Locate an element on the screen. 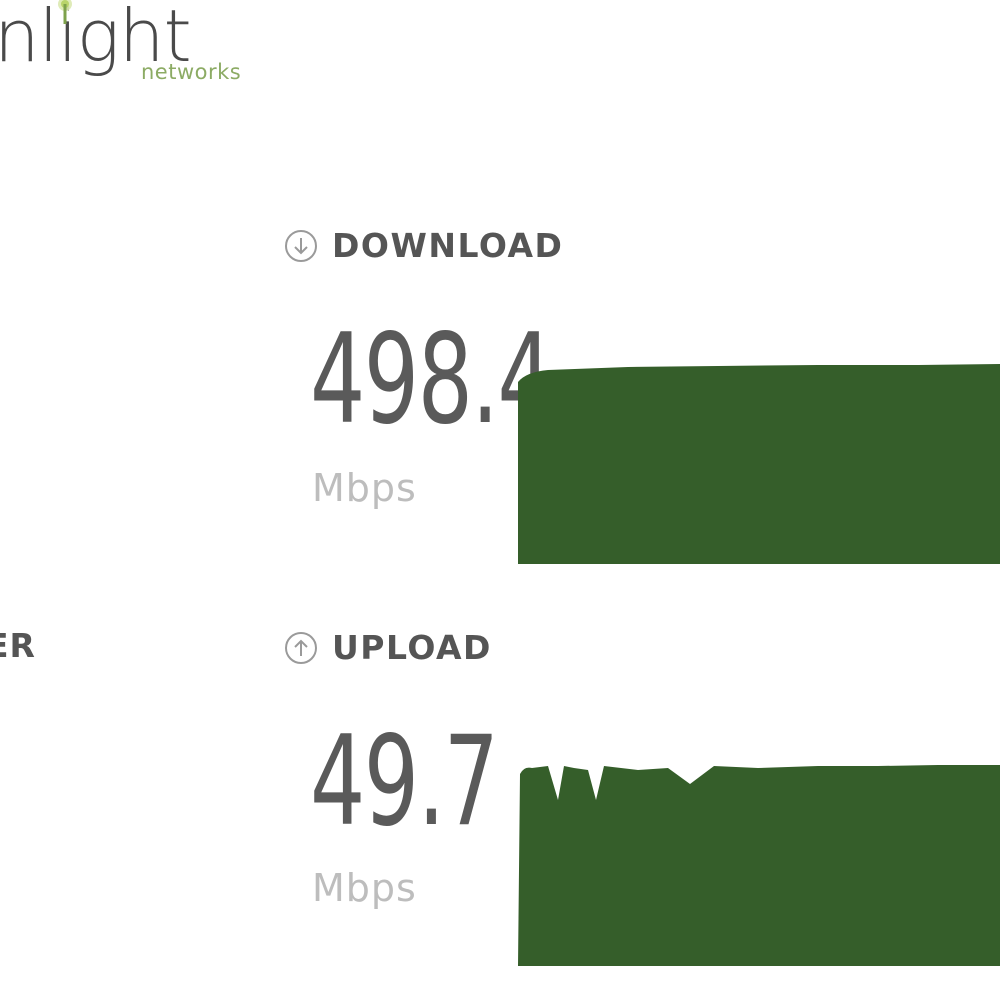  arrow-up-circle-icon is located at coordinates (301, 647).